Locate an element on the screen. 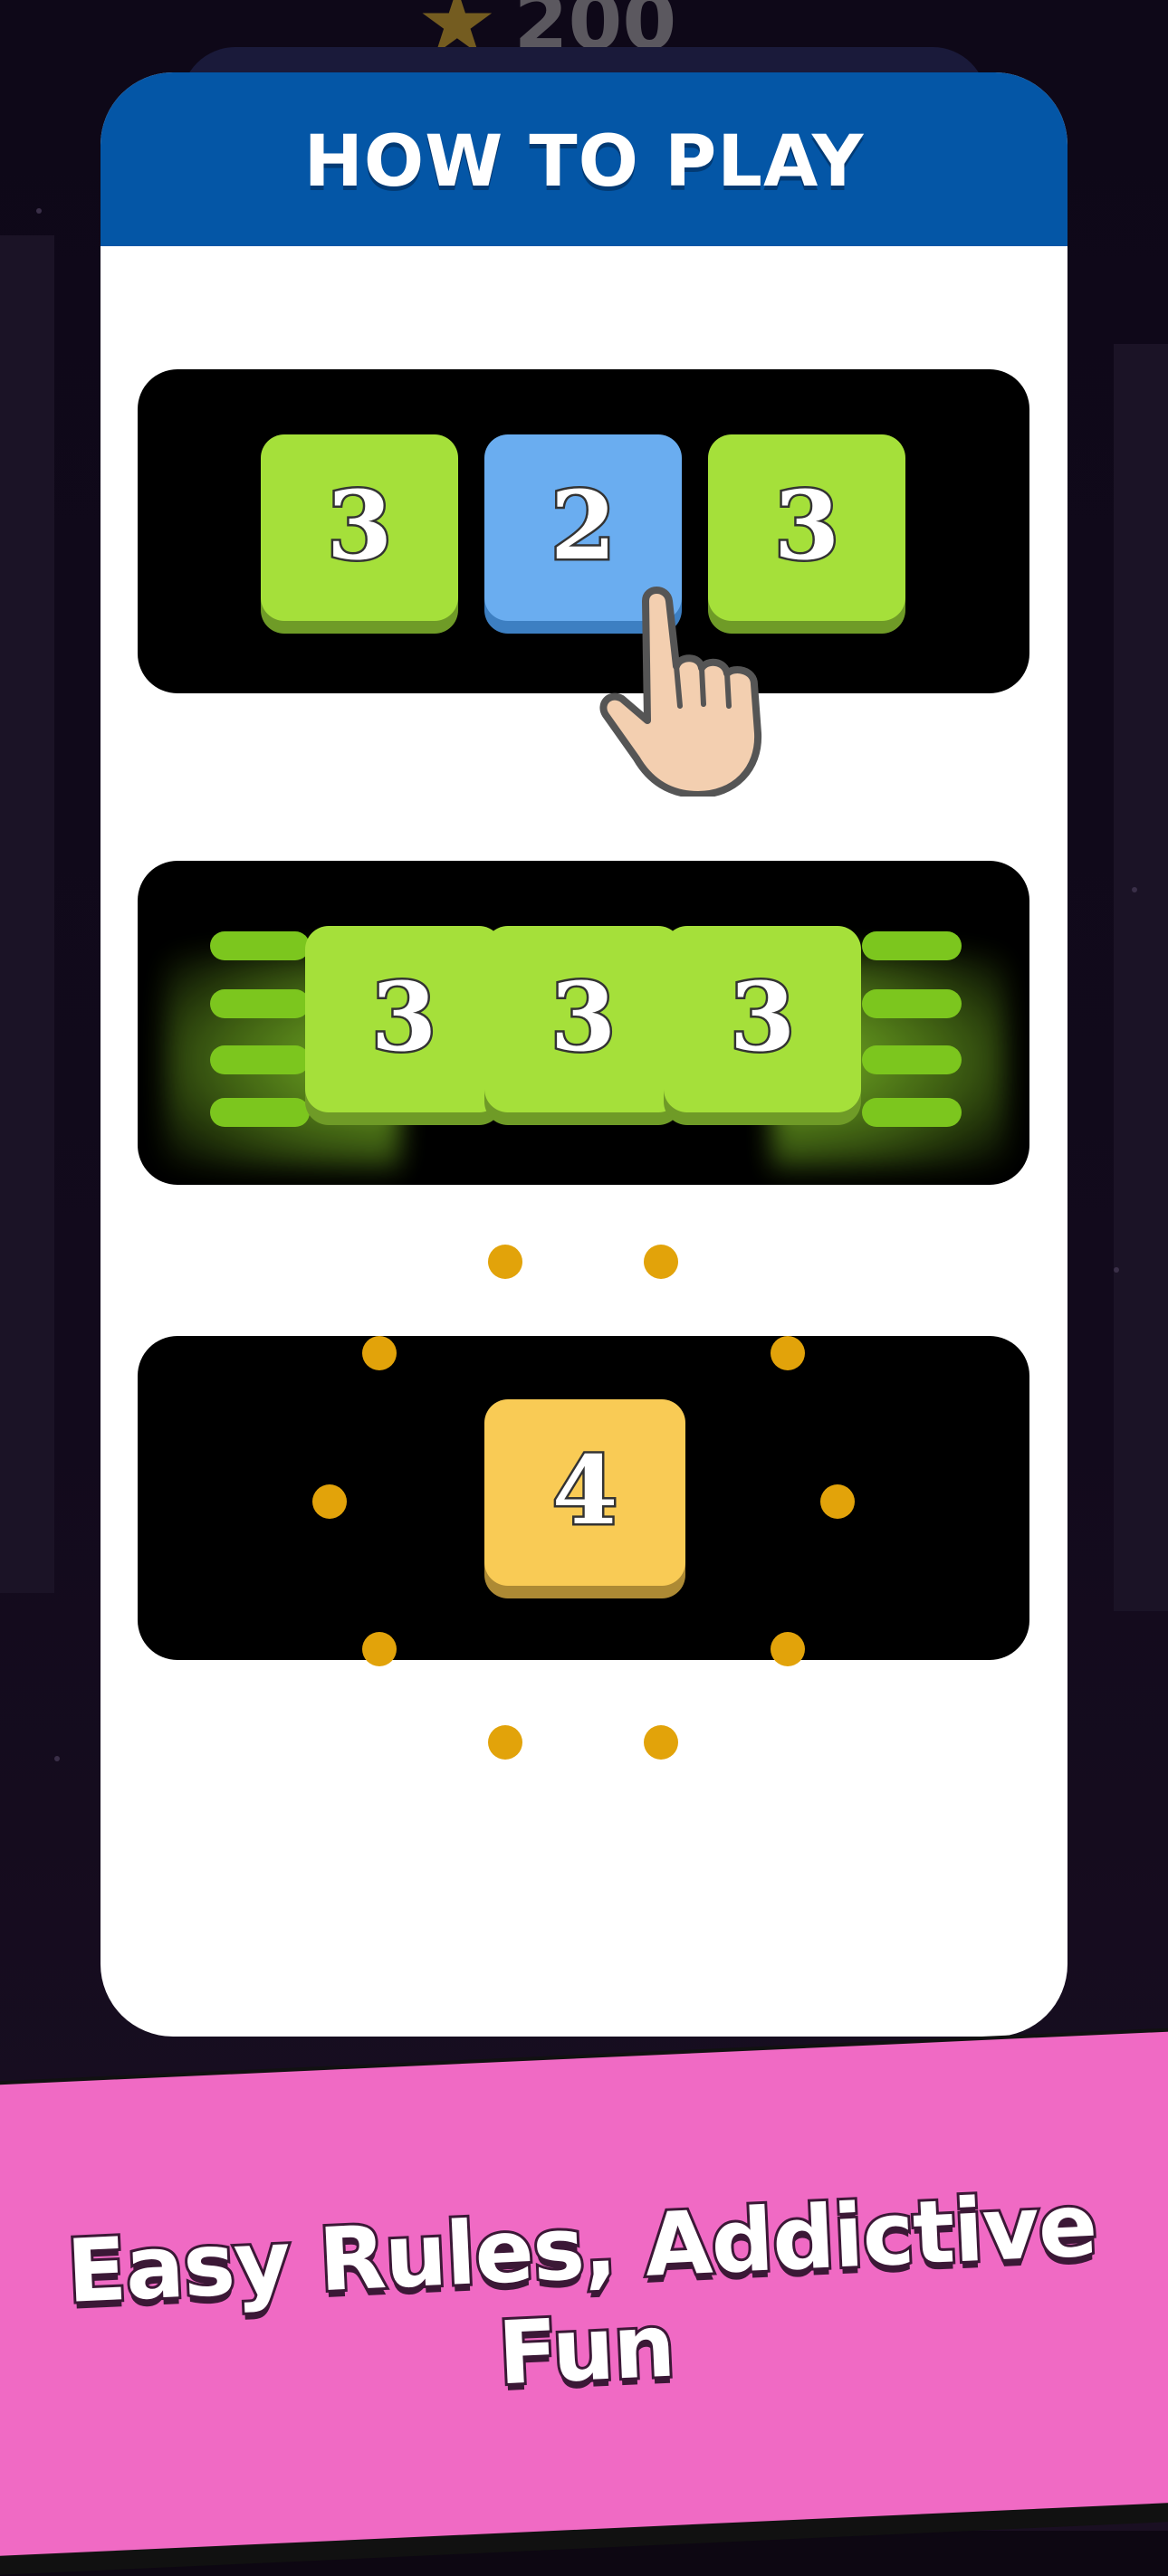 This screenshot has width=1168, height=2576. panel-header: HOW TO PLAY is located at coordinates (584, 159).